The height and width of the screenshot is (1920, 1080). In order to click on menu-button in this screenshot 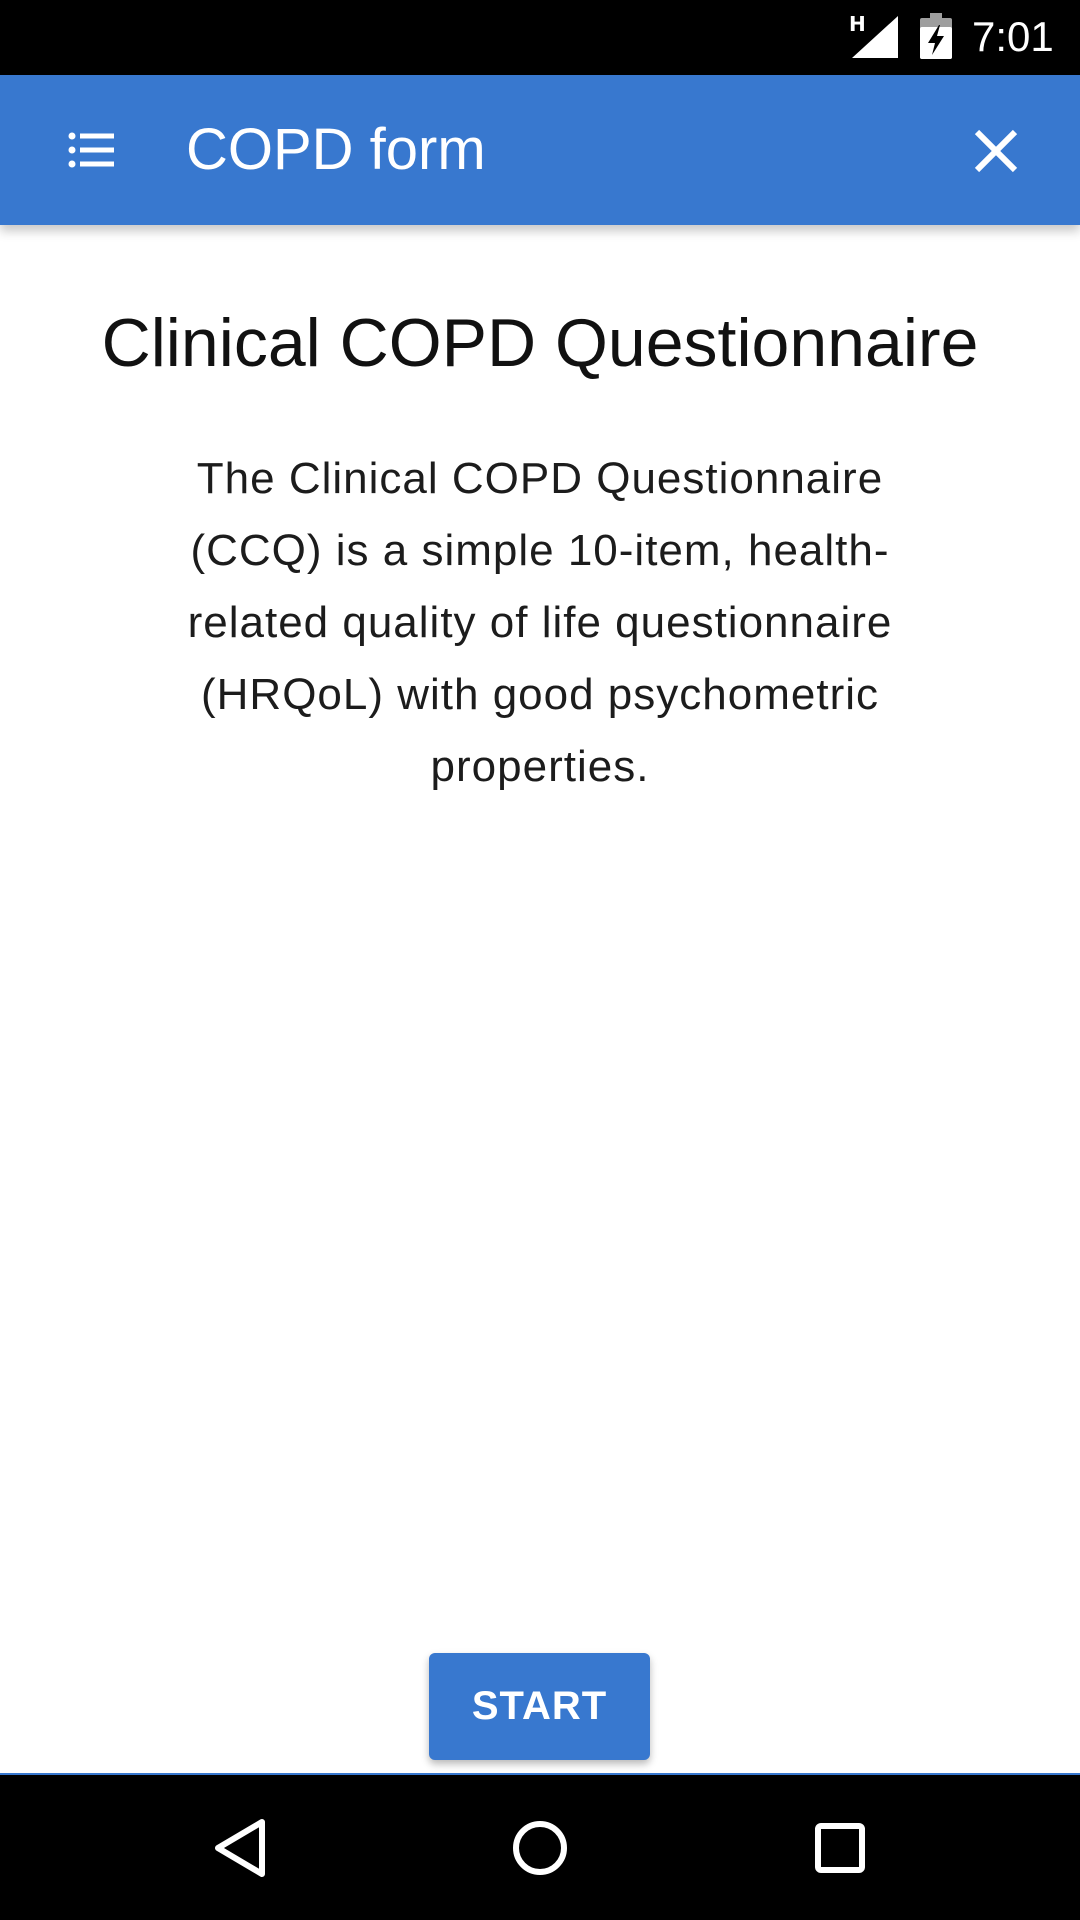, I will do `click(92, 150)`.